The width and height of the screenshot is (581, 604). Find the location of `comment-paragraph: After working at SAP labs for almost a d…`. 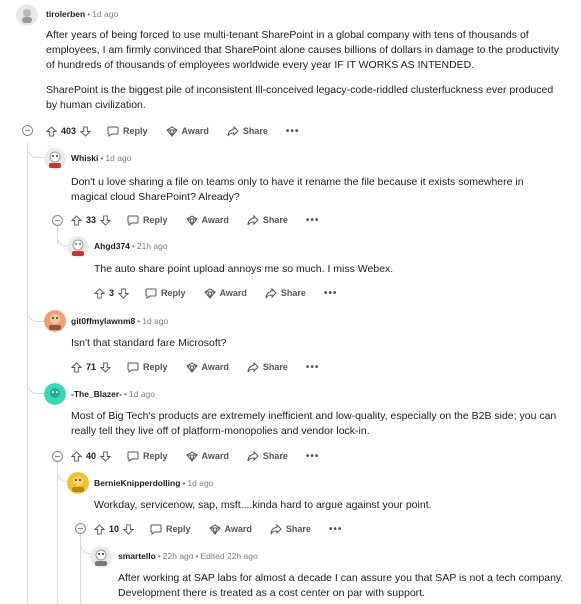

comment-paragraph: After working at SAP labs for almost a d… is located at coordinates (341, 585).